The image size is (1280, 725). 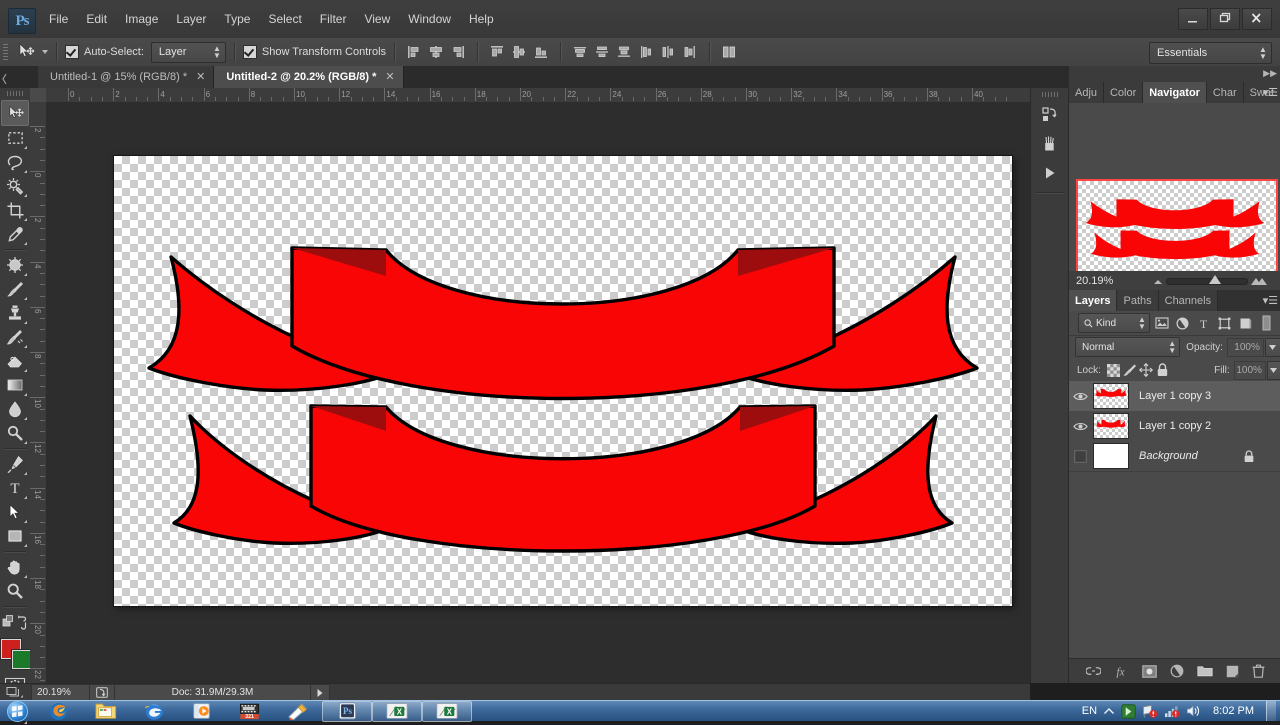 What do you see at coordinates (284, 19) in the screenshot?
I see `menu-select: Select` at bounding box center [284, 19].